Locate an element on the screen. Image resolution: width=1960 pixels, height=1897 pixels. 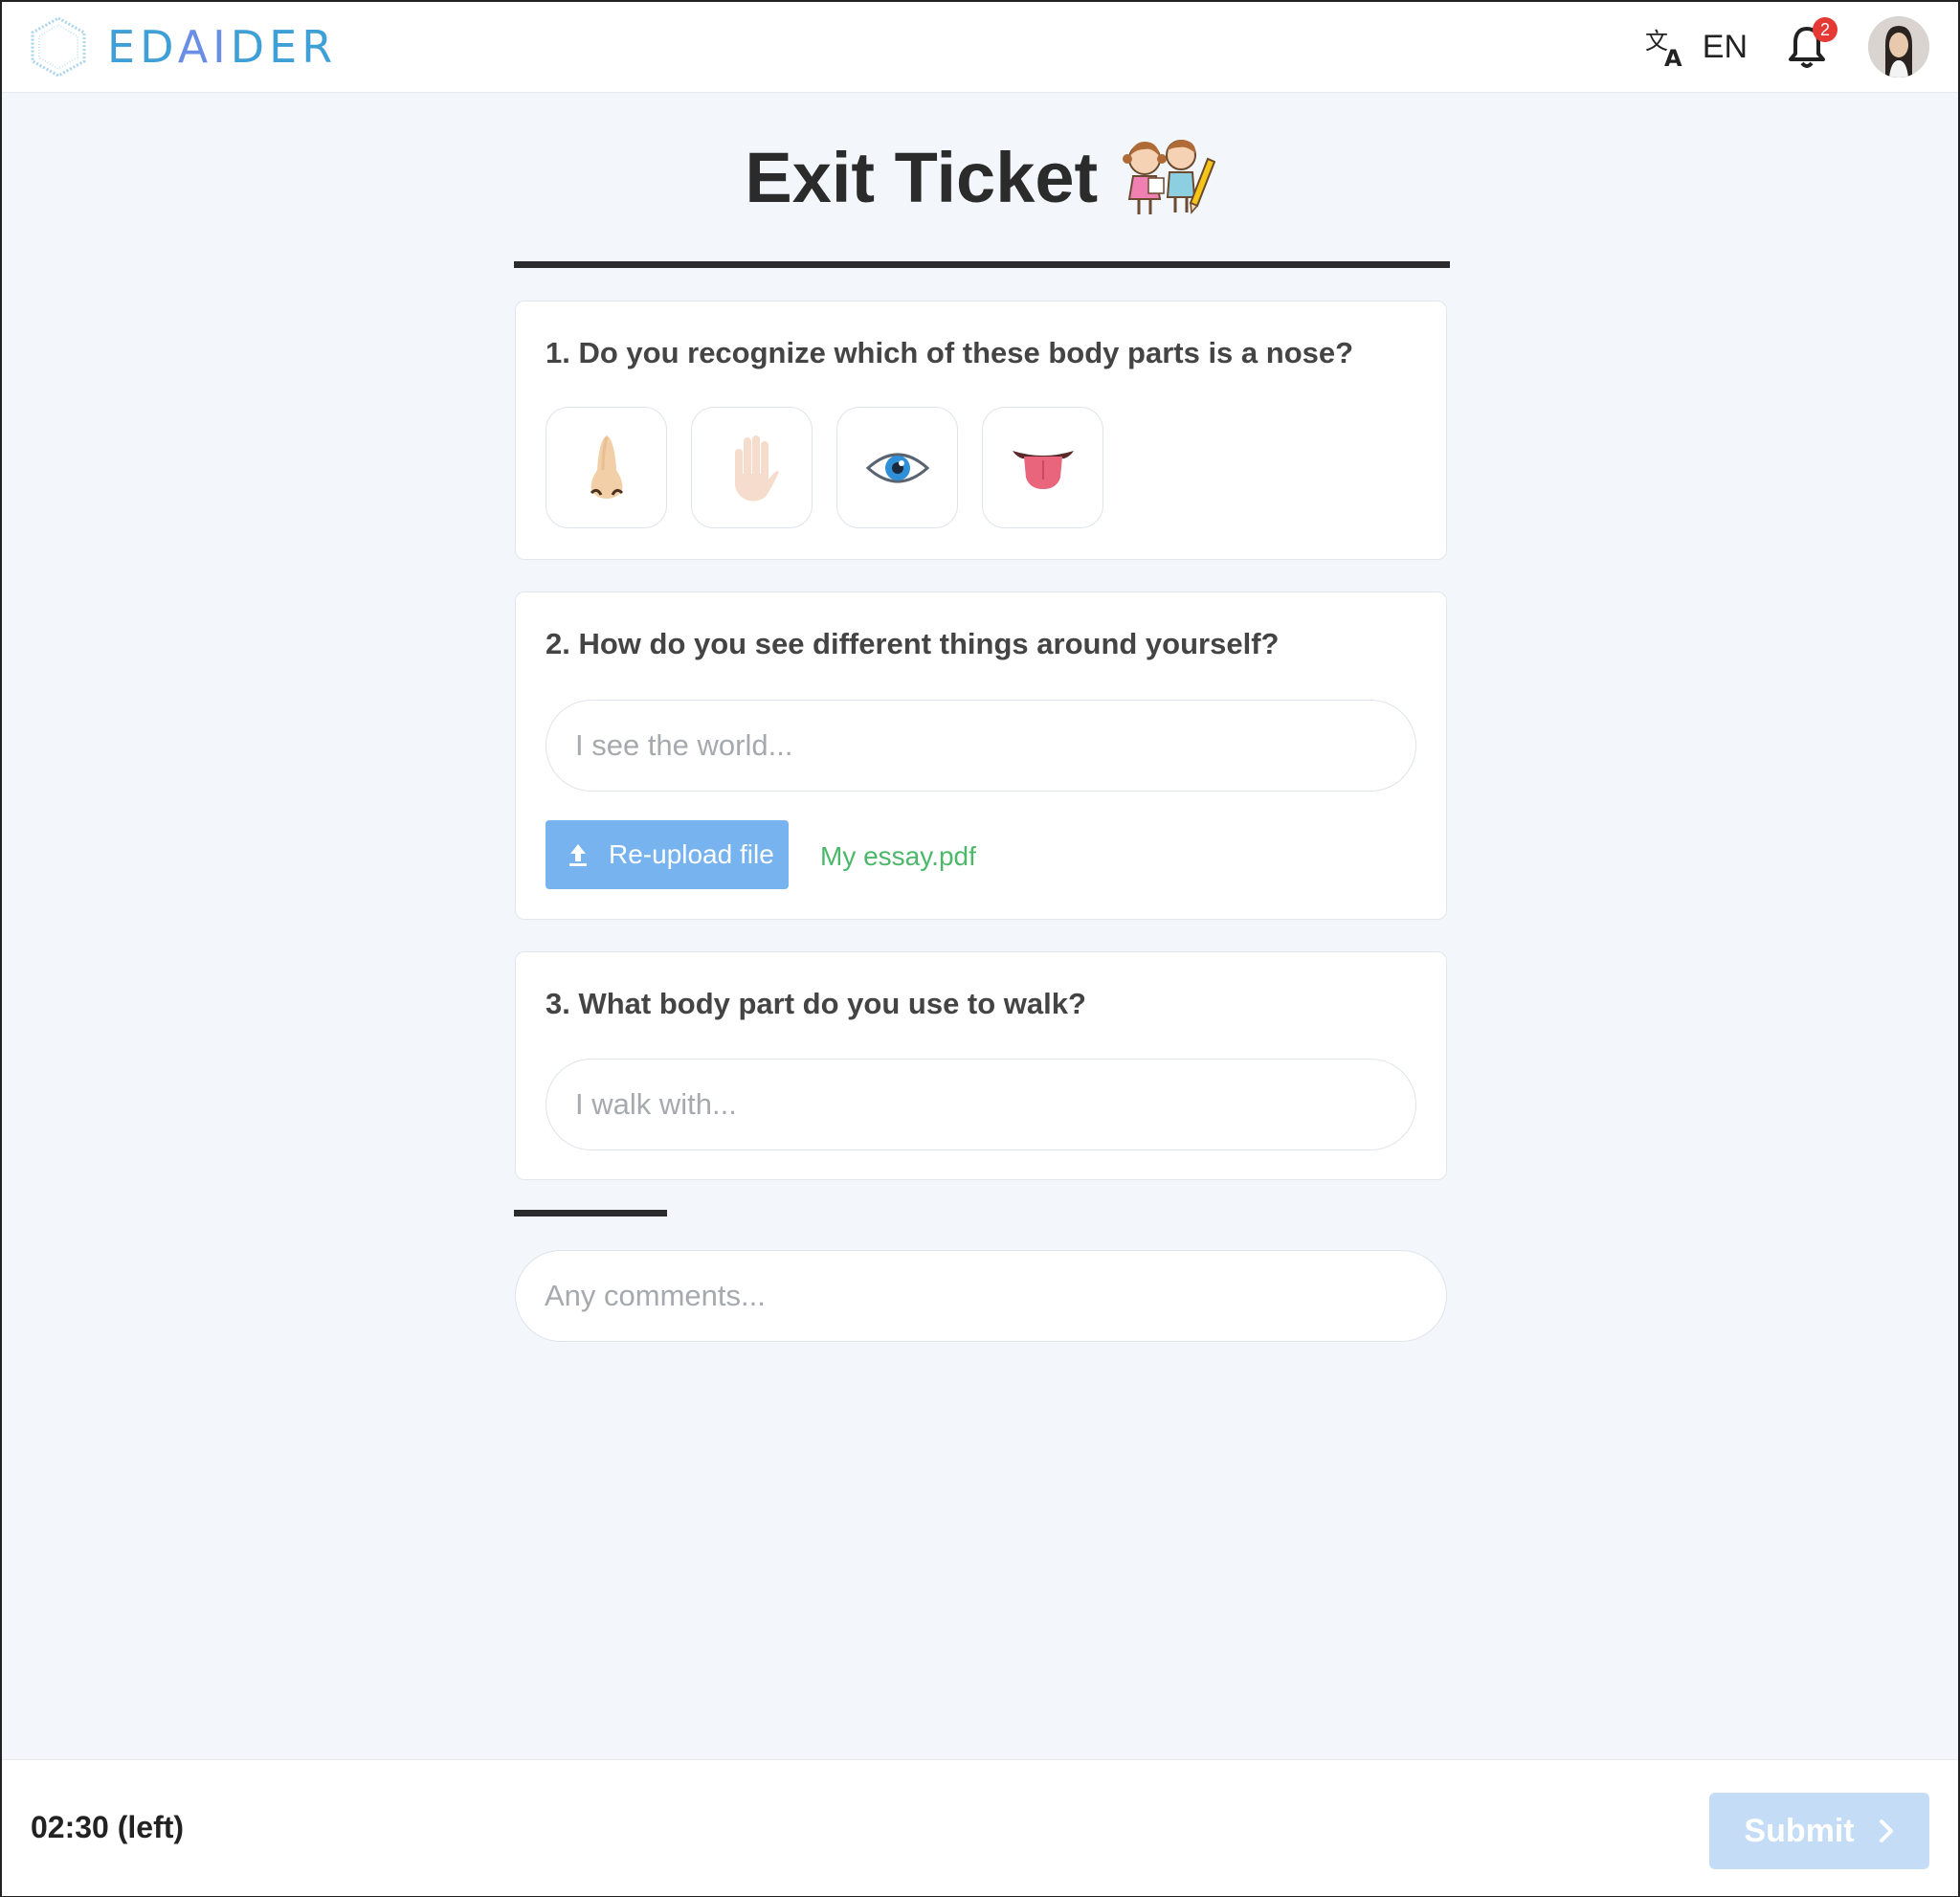
svg-text: A is located at coordinates (1673, 56).